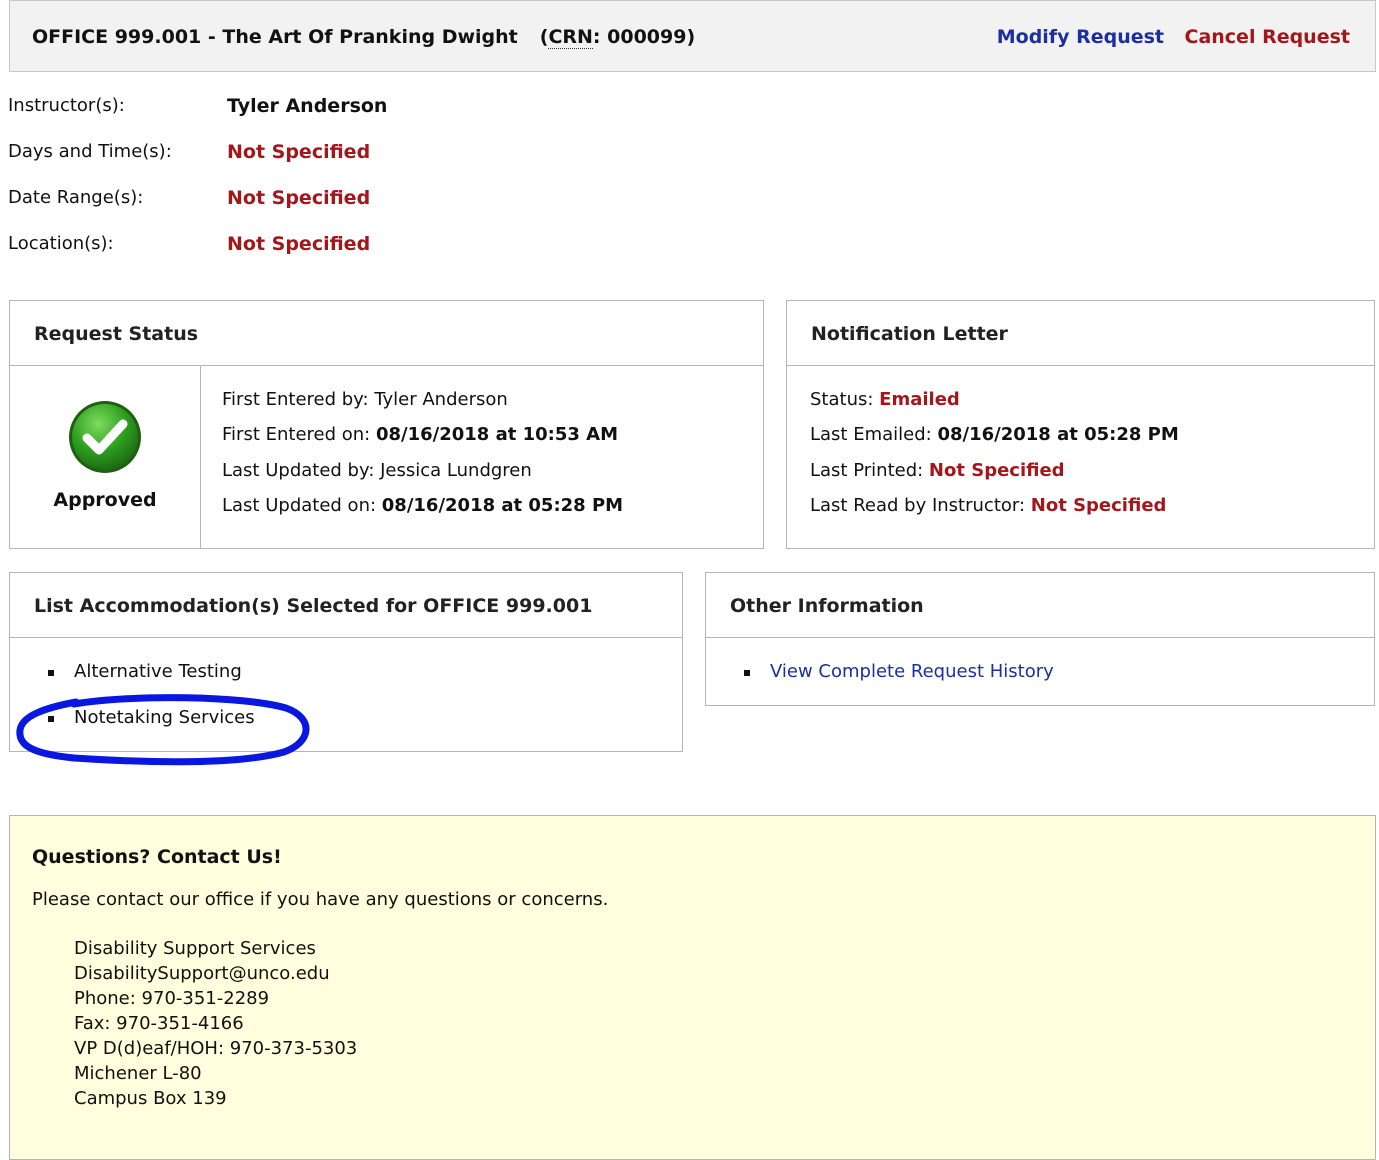 Image resolution: width=1379 pixels, height=1160 pixels. I want to click on first-entered-on-label: First Entered on:, so click(296, 434).